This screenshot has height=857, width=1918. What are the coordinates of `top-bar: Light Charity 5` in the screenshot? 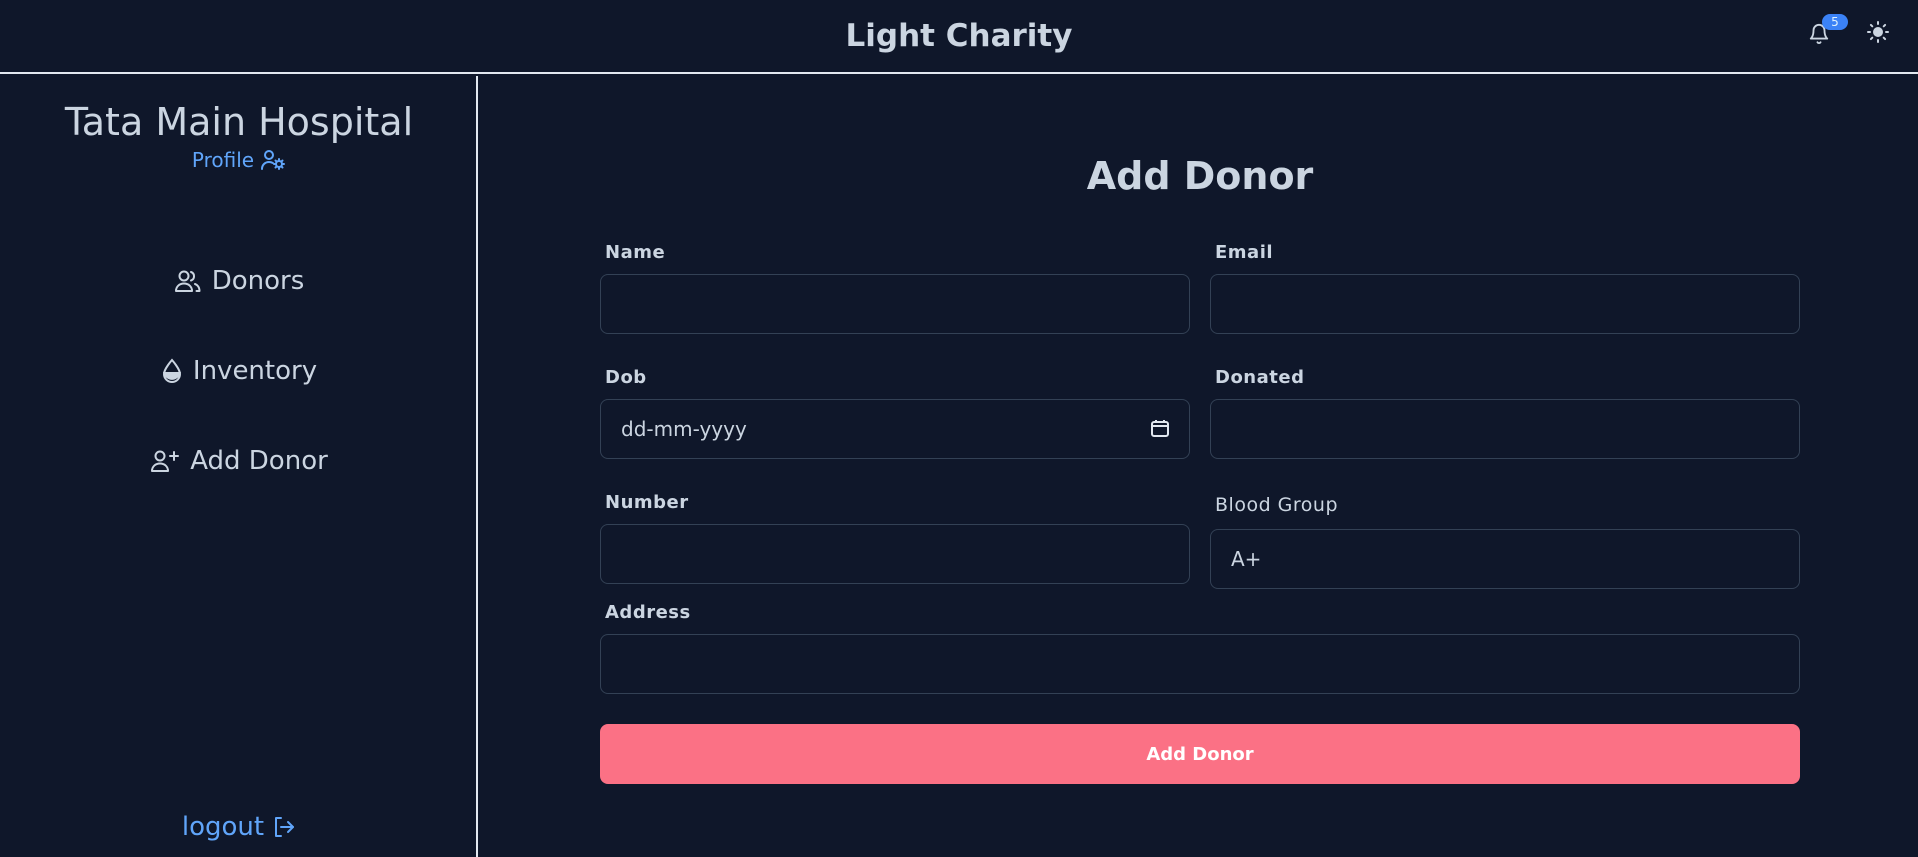 It's located at (959, 37).